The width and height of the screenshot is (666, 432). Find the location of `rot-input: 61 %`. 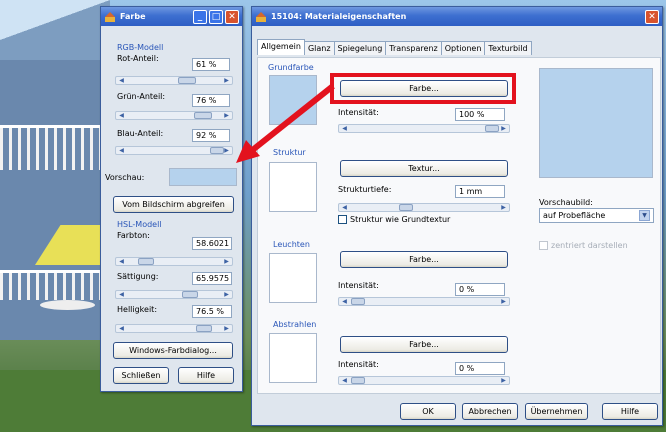

rot-input: 61 % is located at coordinates (211, 64).